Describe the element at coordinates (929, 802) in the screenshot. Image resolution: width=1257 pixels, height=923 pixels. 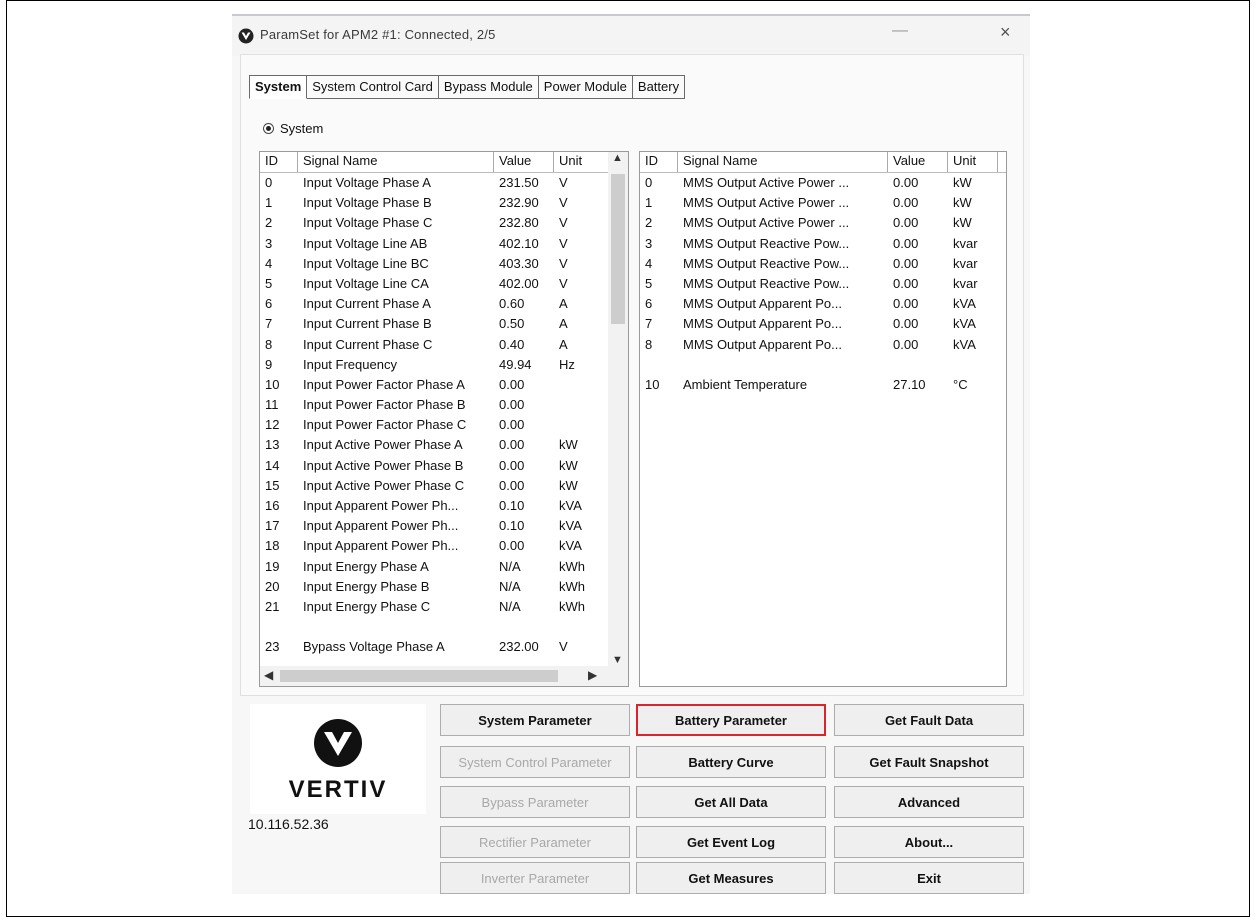
I see `advanced-button: Advanced` at that location.